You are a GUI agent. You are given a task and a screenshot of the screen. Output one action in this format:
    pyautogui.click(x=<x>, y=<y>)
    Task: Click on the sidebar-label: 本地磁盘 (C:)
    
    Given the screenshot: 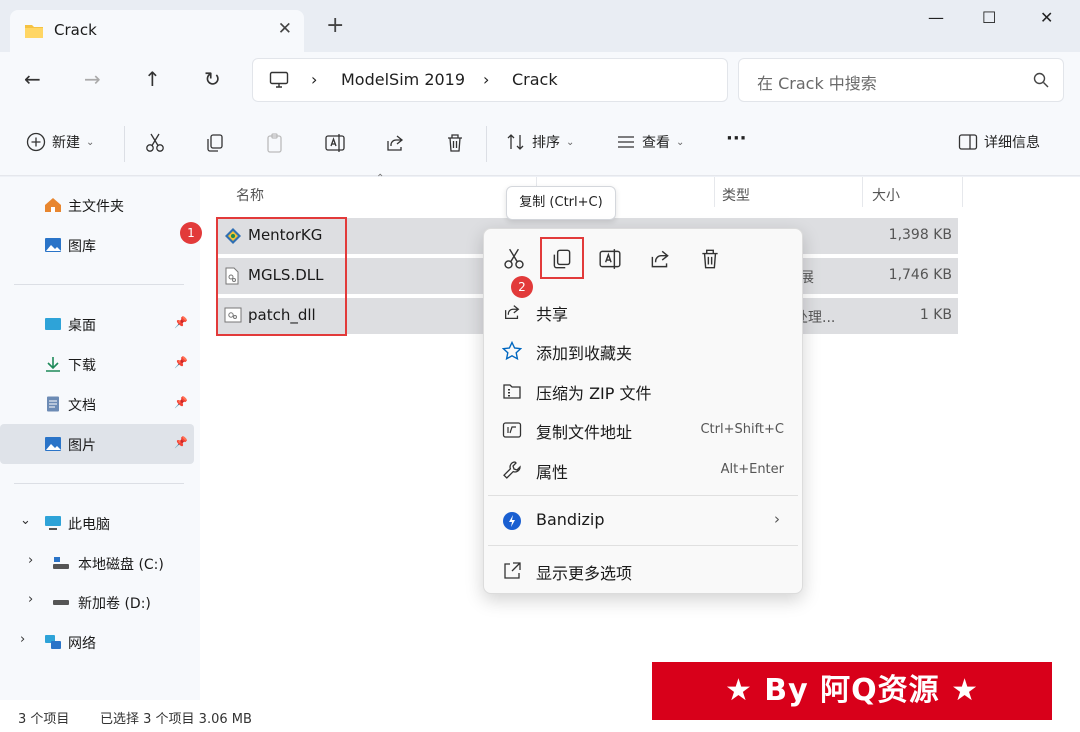 What is the action you would take?
    pyautogui.click(x=121, y=565)
    